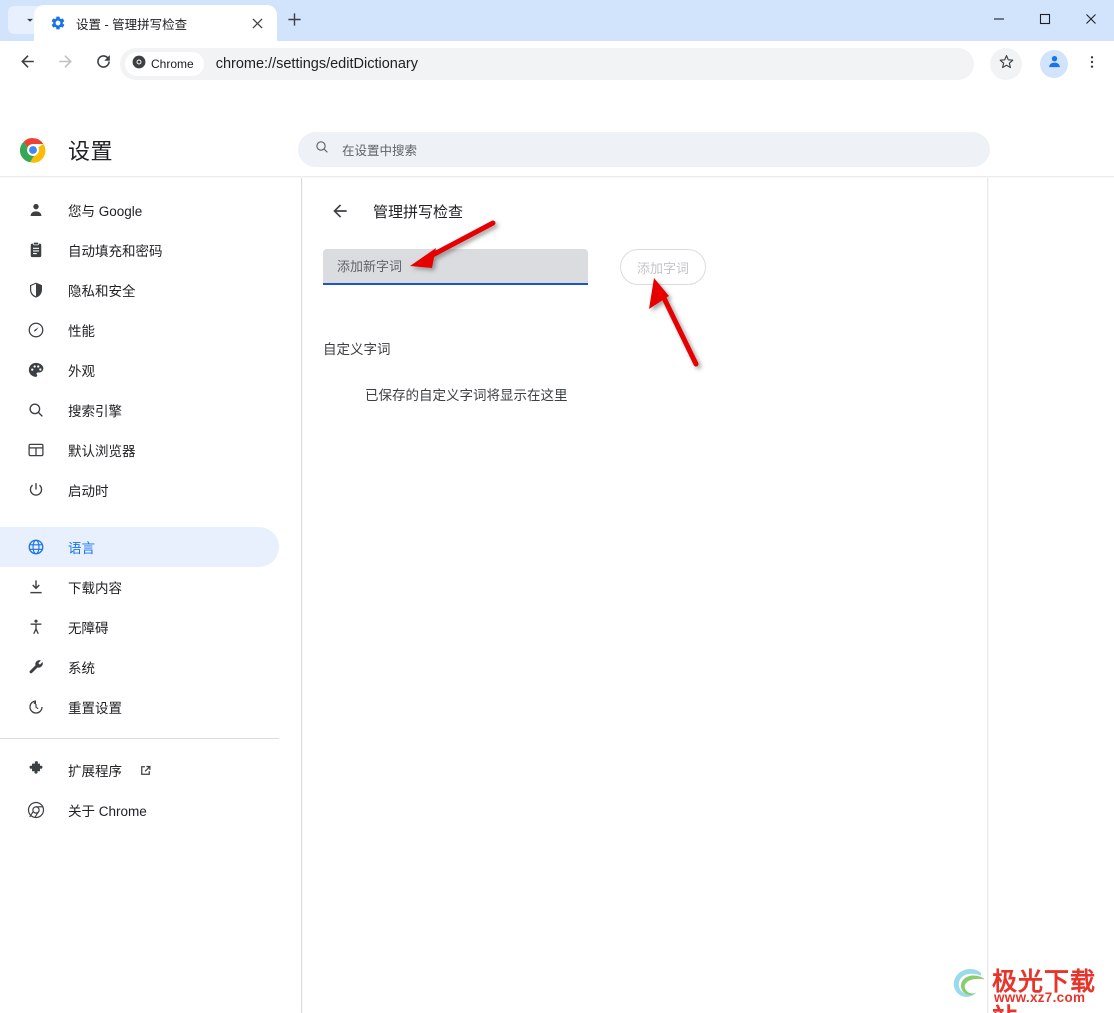 The width and height of the screenshot is (1114, 1013). What do you see at coordinates (1051, 595) in the screenshot?
I see `content-right-gutter` at bounding box center [1051, 595].